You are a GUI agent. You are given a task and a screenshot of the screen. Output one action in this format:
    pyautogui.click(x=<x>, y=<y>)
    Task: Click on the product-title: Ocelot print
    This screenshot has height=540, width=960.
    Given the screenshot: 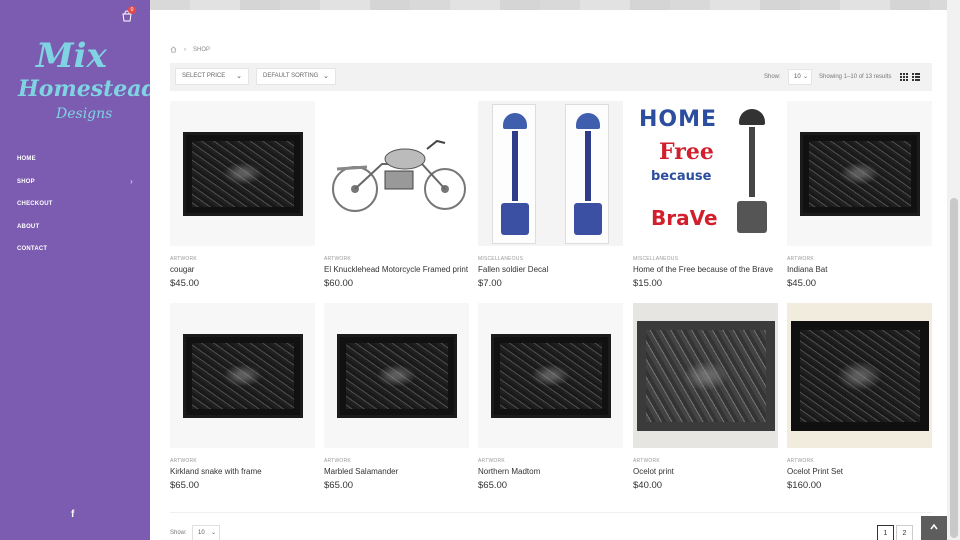 What is the action you would take?
    pyautogui.click(x=705, y=471)
    